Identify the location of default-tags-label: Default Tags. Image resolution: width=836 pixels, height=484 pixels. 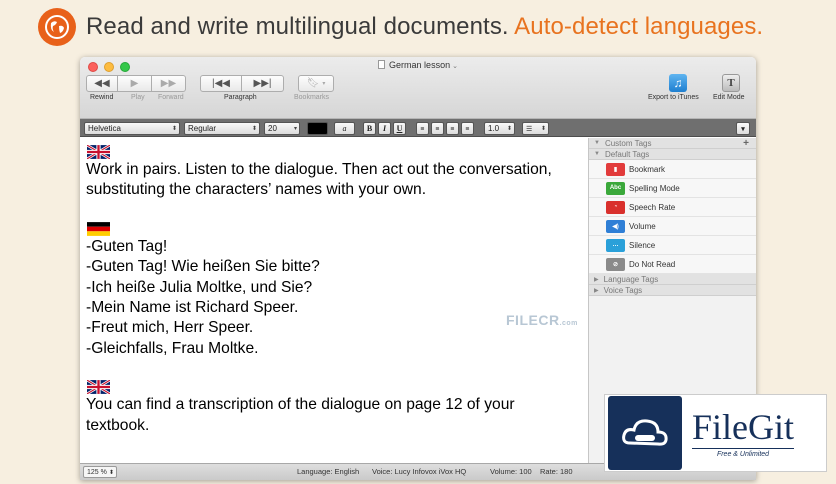
(627, 154).